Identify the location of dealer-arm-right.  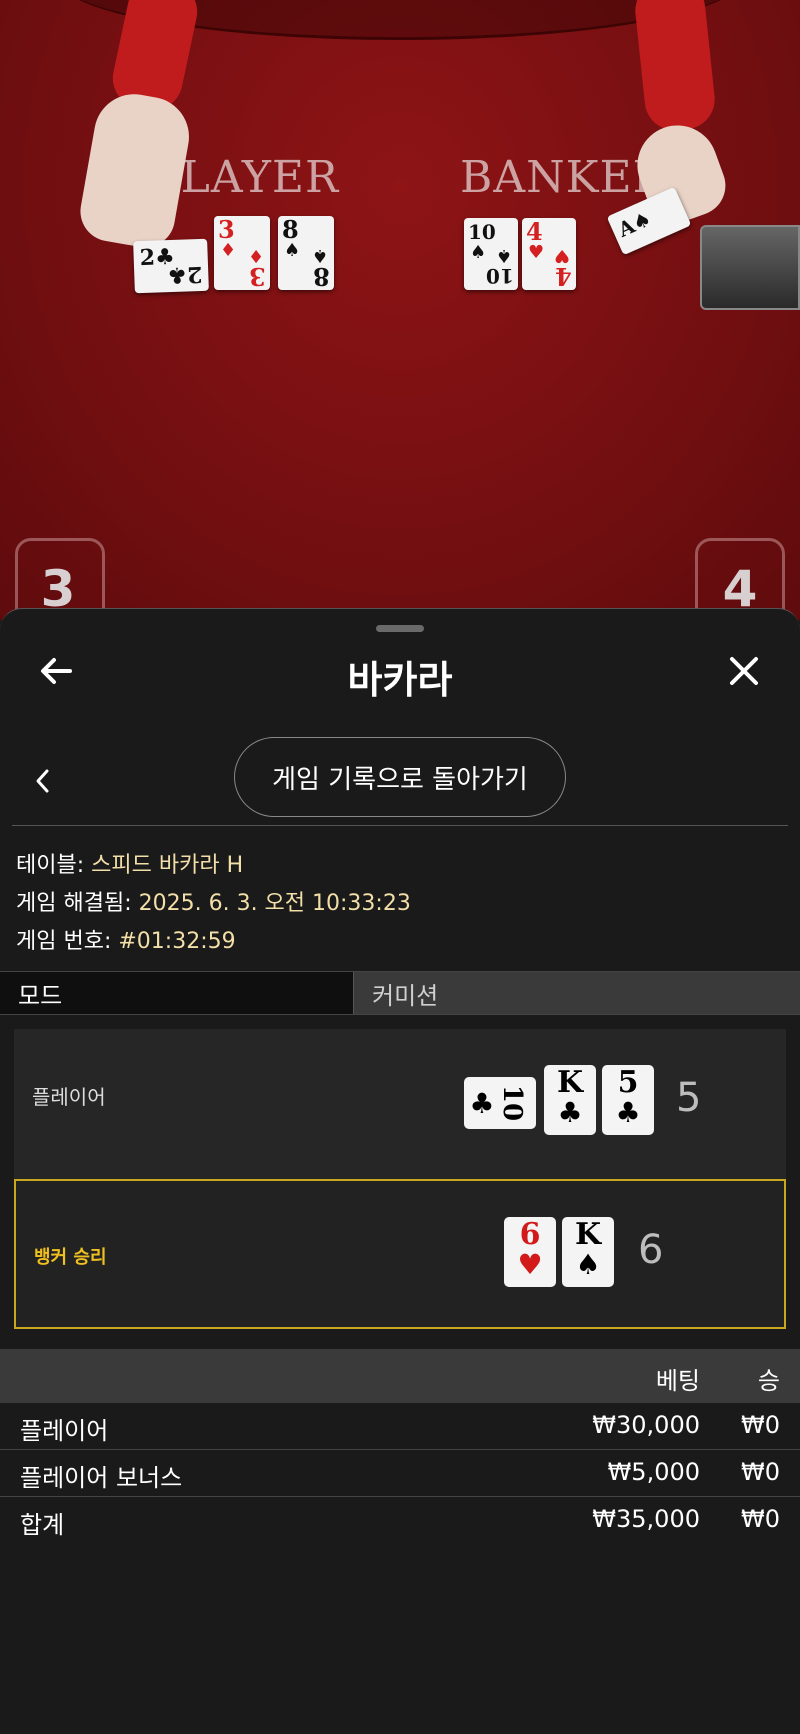
(675, 67).